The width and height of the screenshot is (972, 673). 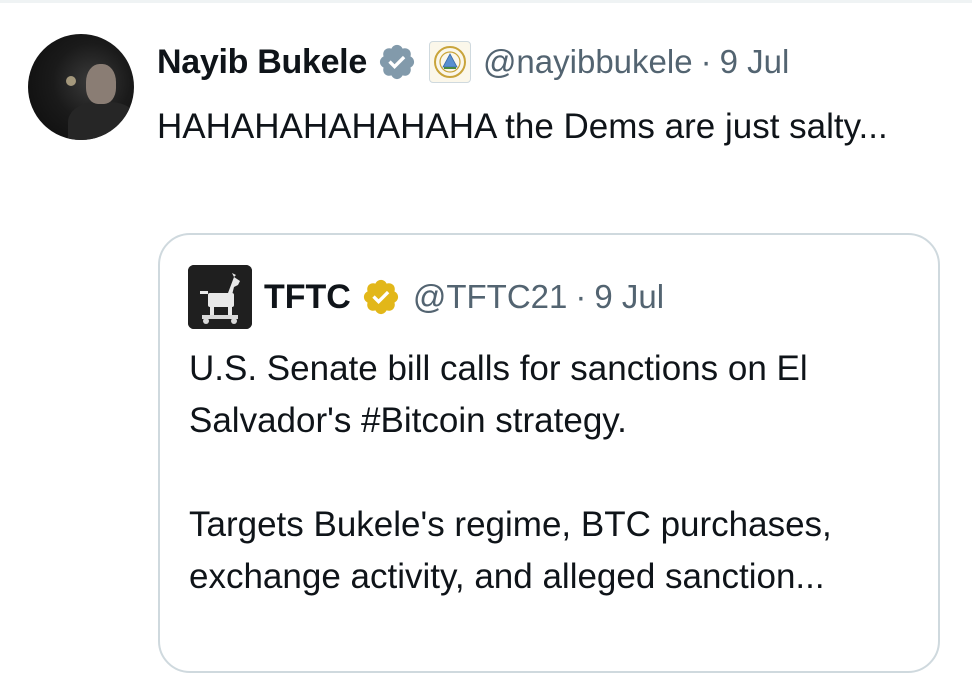 I want to click on quoted-author-handle: @TFTC21, so click(x=490, y=297).